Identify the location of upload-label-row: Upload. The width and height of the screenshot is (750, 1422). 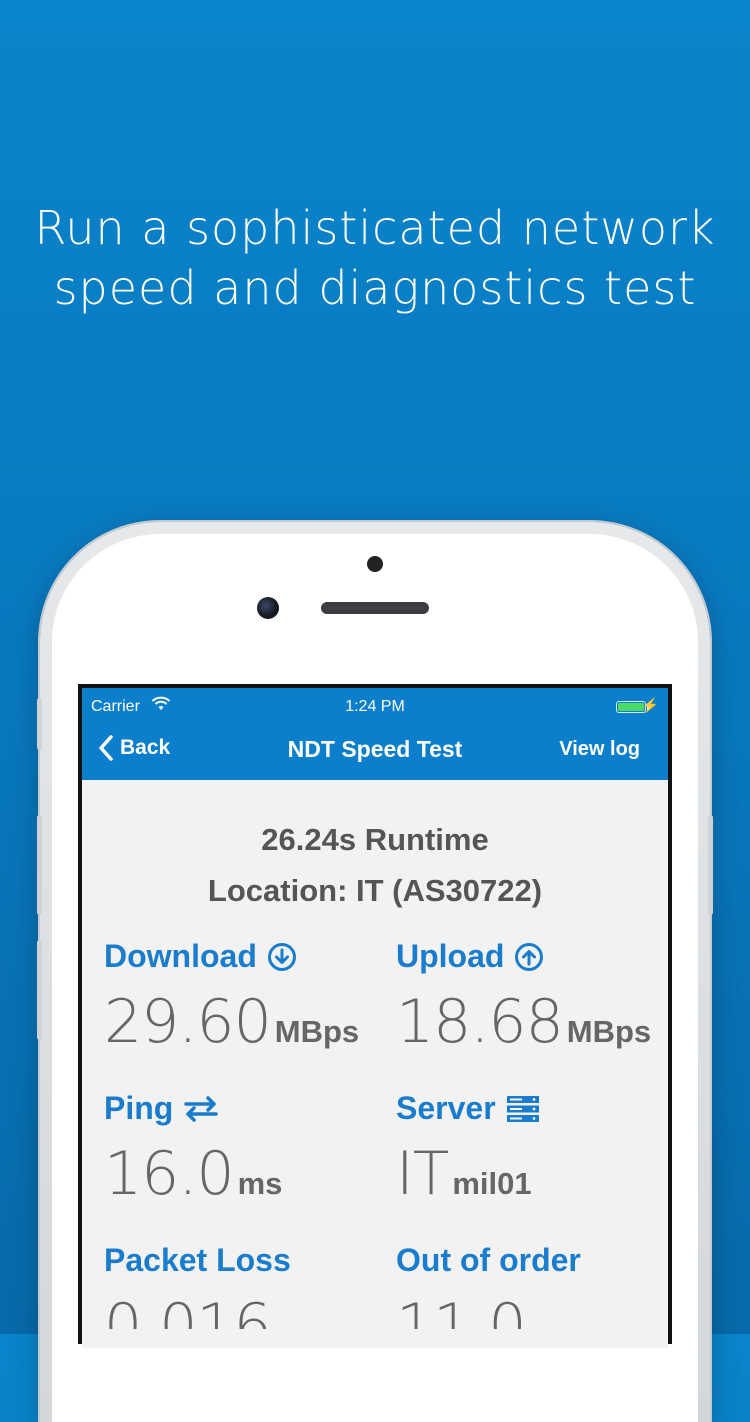
(532, 956).